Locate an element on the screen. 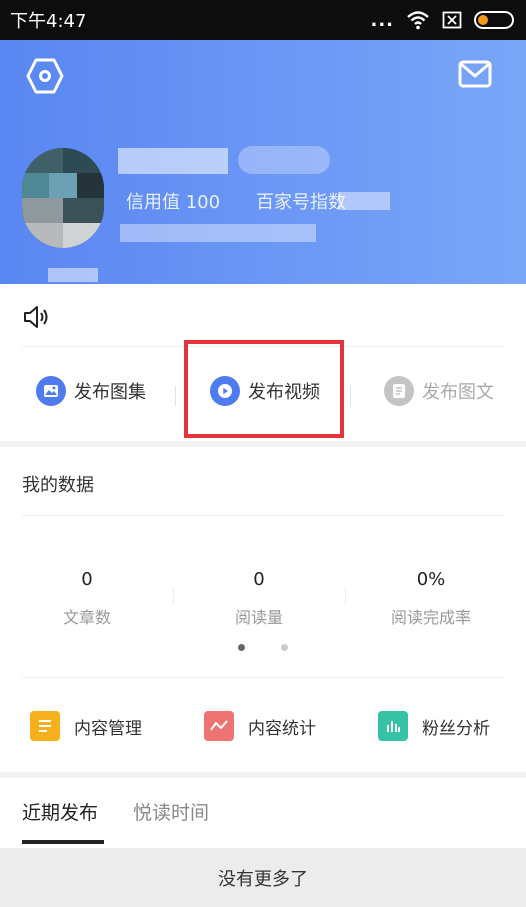 The height and width of the screenshot is (907, 526). image-icon is located at coordinates (51, 391).